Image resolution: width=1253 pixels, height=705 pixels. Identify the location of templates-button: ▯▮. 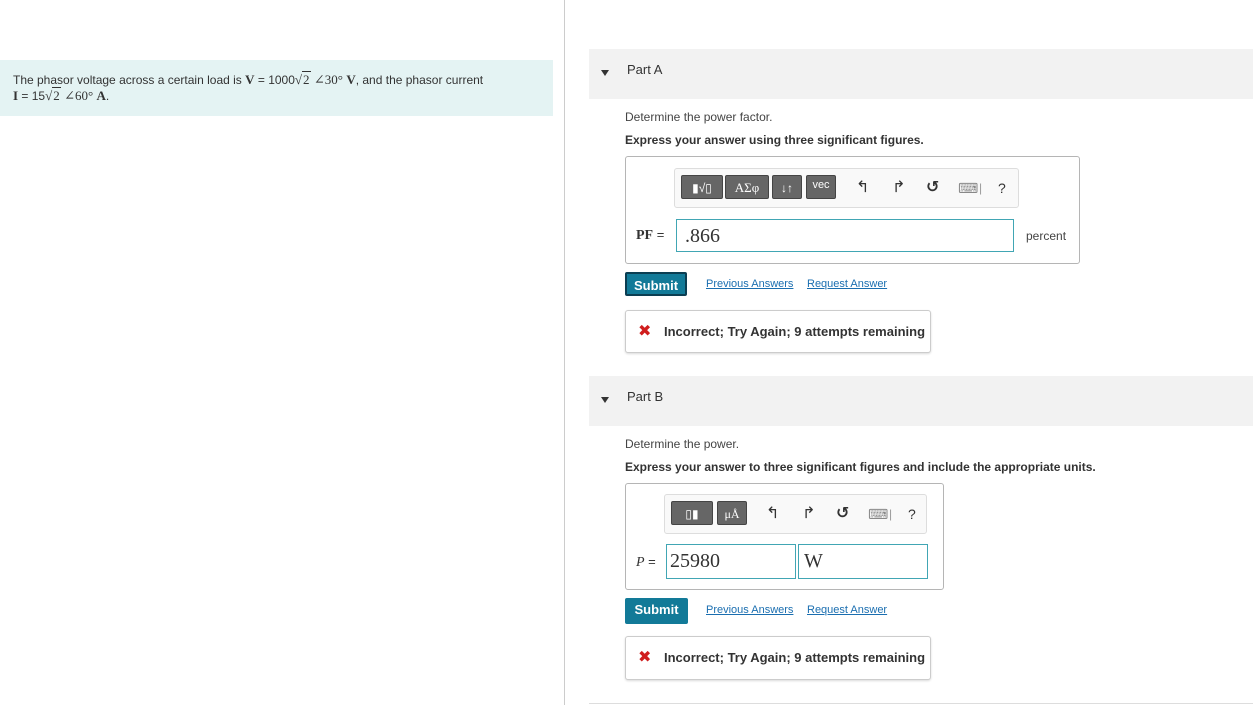
(692, 513).